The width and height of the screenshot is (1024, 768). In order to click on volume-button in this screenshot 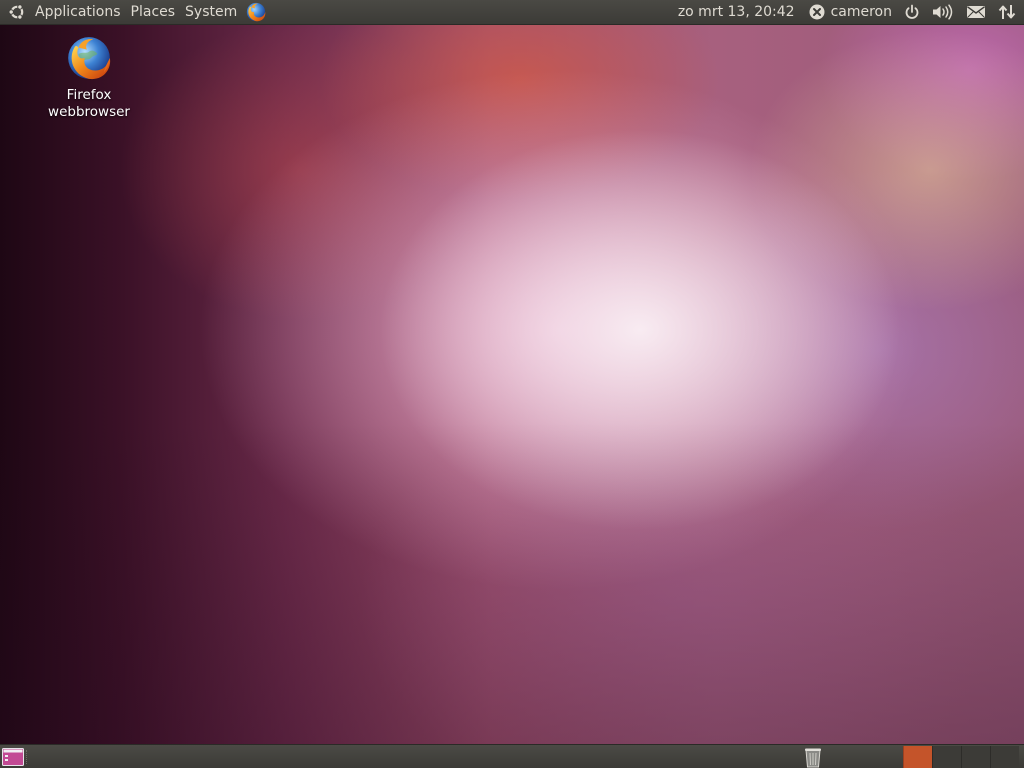, I will do `click(943, 12)`.